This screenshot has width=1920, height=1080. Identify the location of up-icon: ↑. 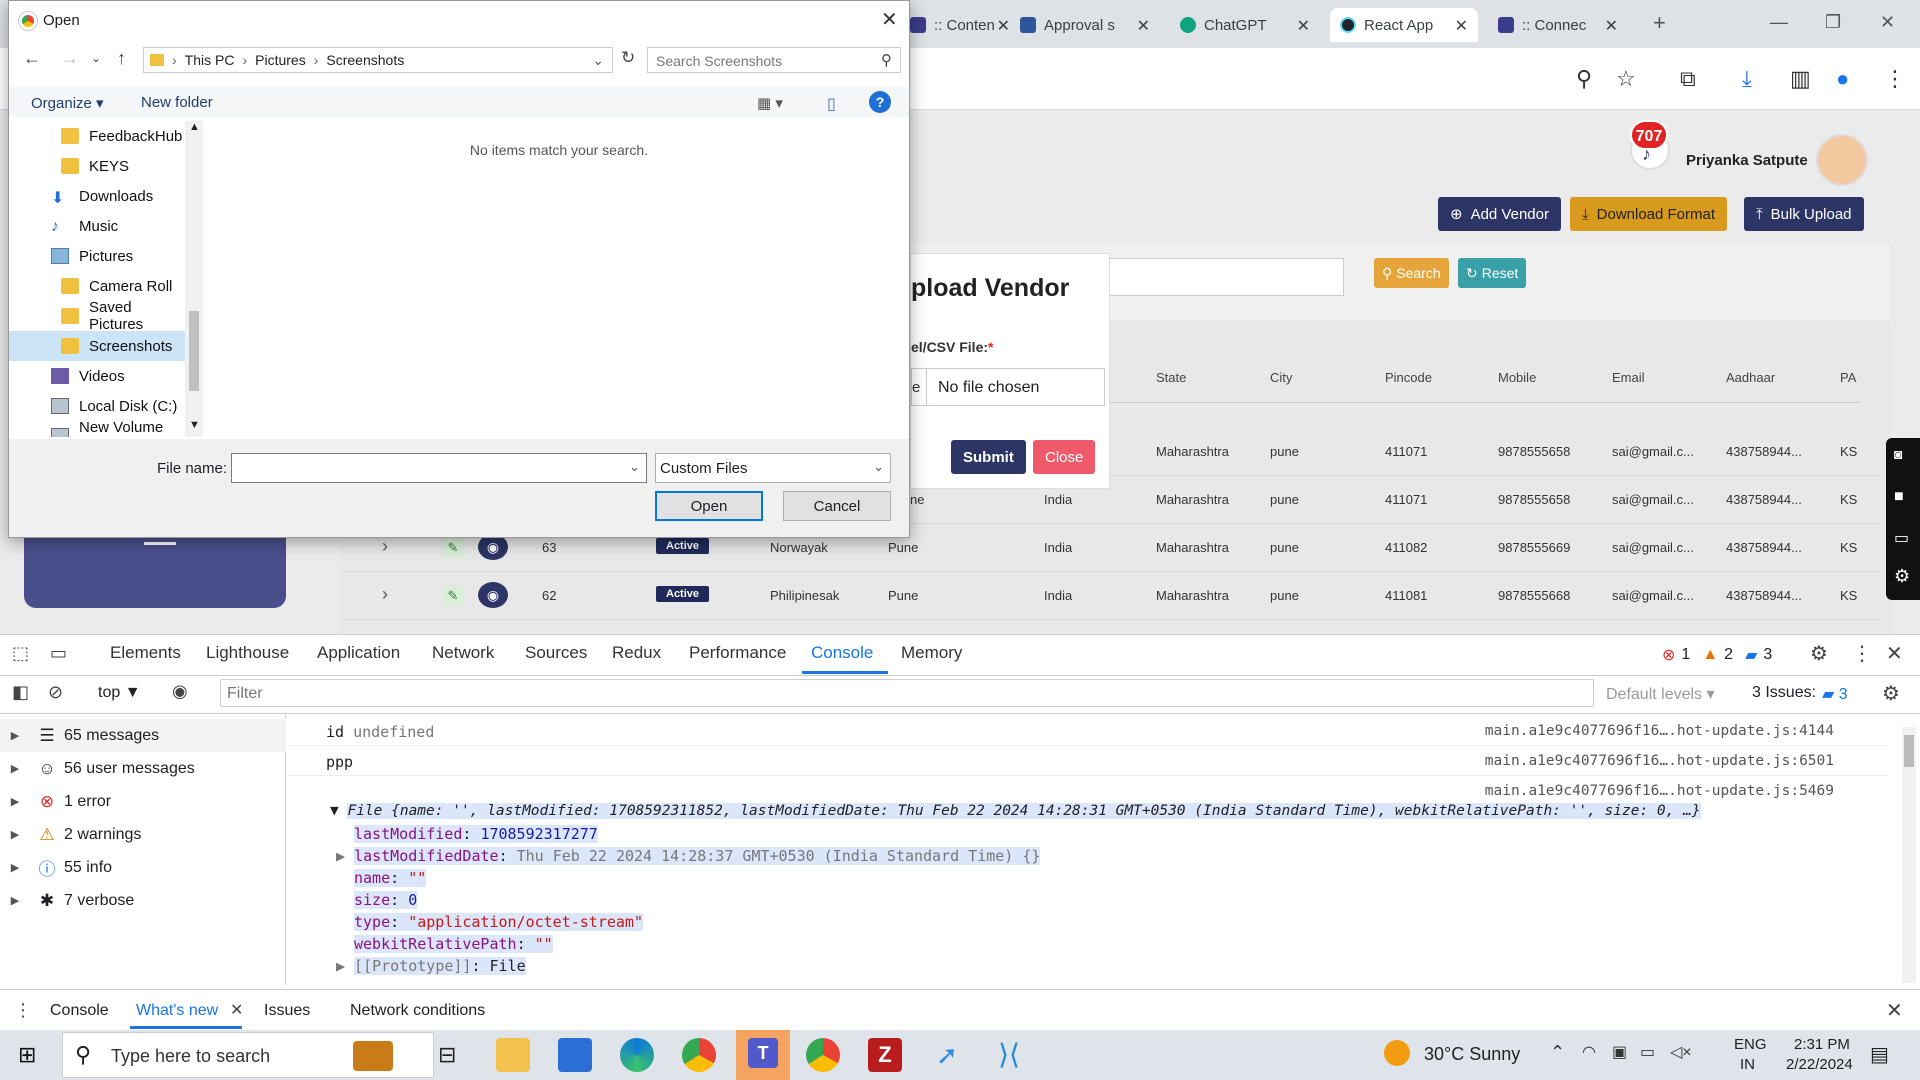
(121, 58).